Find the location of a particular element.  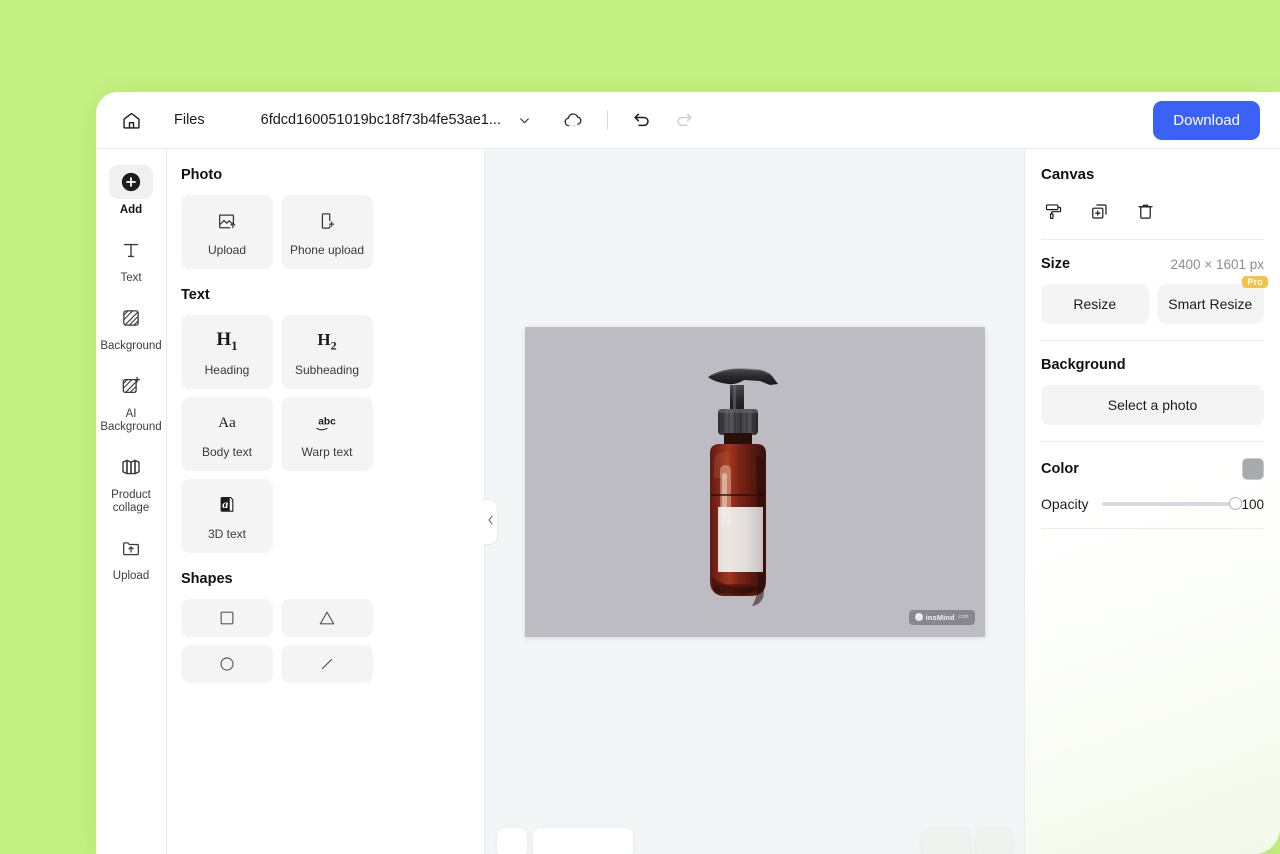

opacity-slider is located at coordinates (1172, 503).